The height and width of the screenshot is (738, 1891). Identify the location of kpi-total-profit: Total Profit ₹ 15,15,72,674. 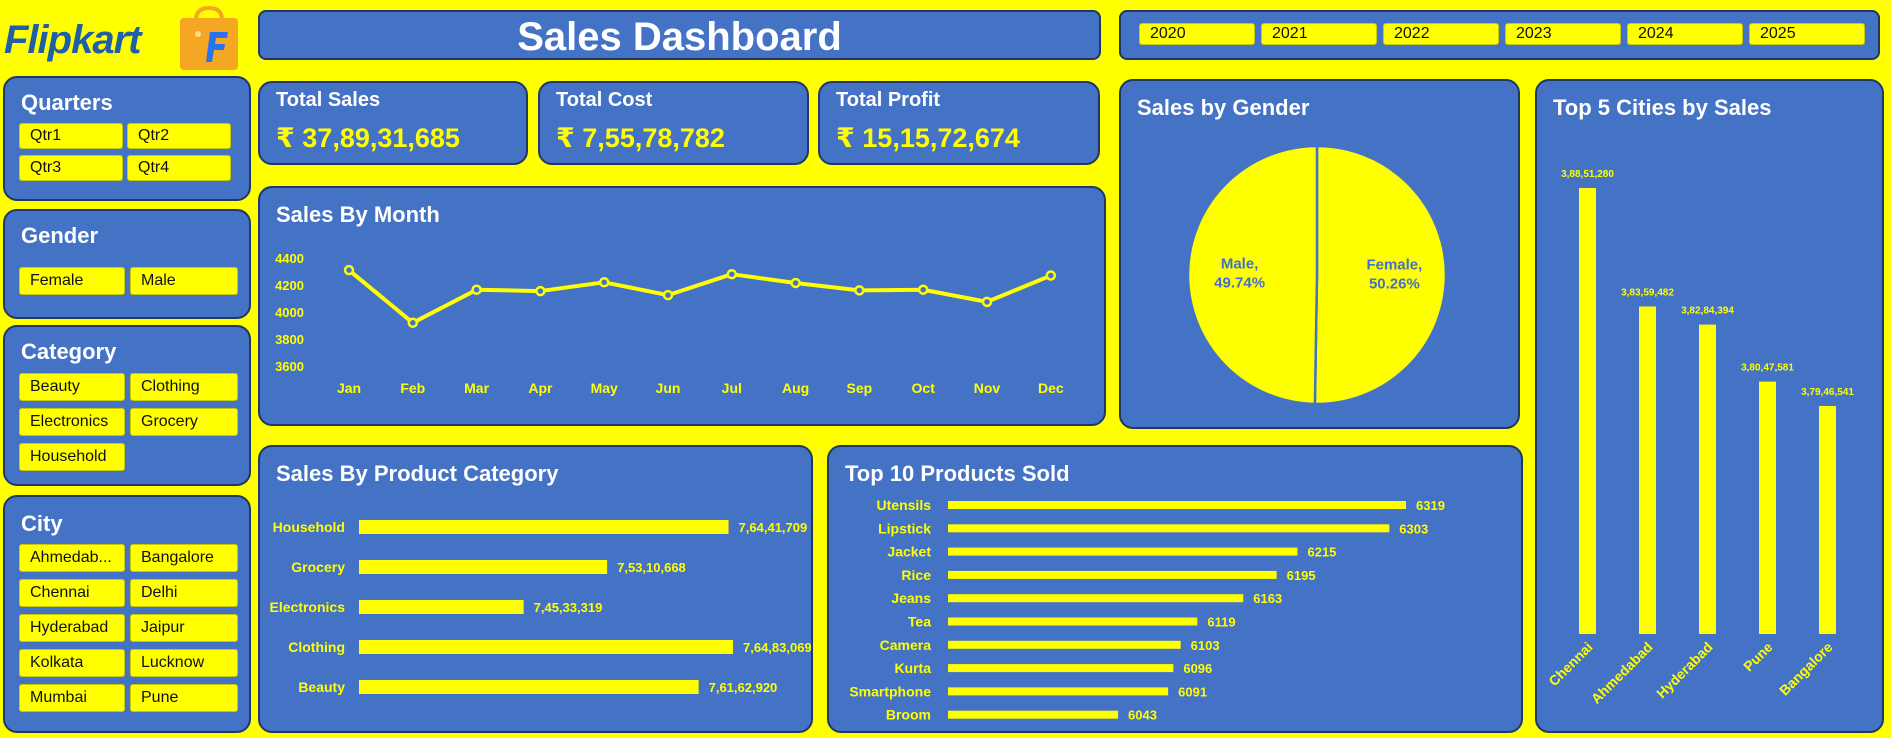
(959, 123).